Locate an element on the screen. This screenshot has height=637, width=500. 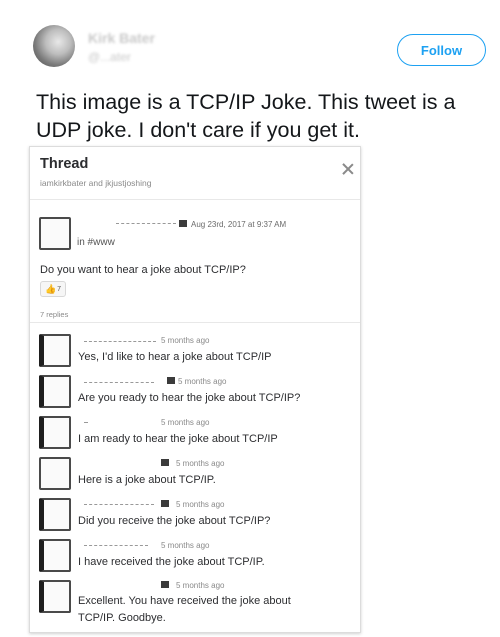
reaction-count: 7 is located at coordinates (59, 289).